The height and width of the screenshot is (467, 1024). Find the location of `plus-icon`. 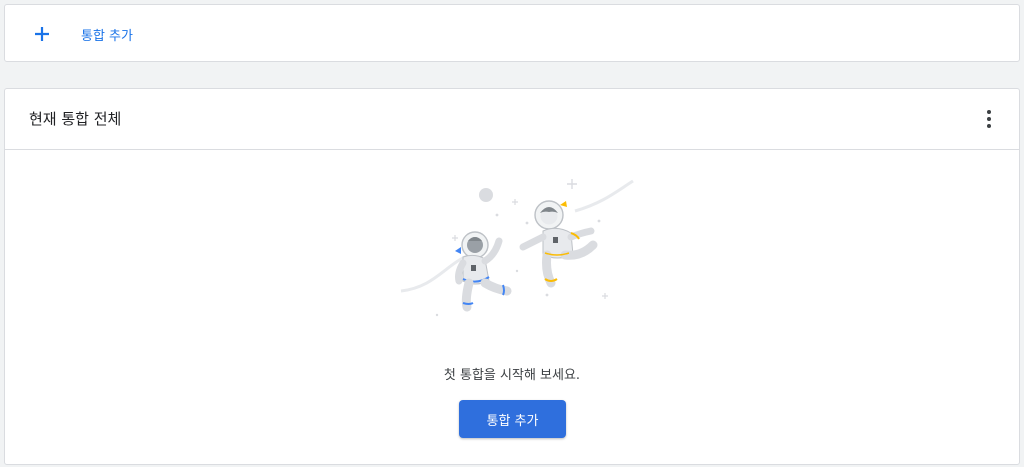

plus-icon is located at coordinates (42, 34).